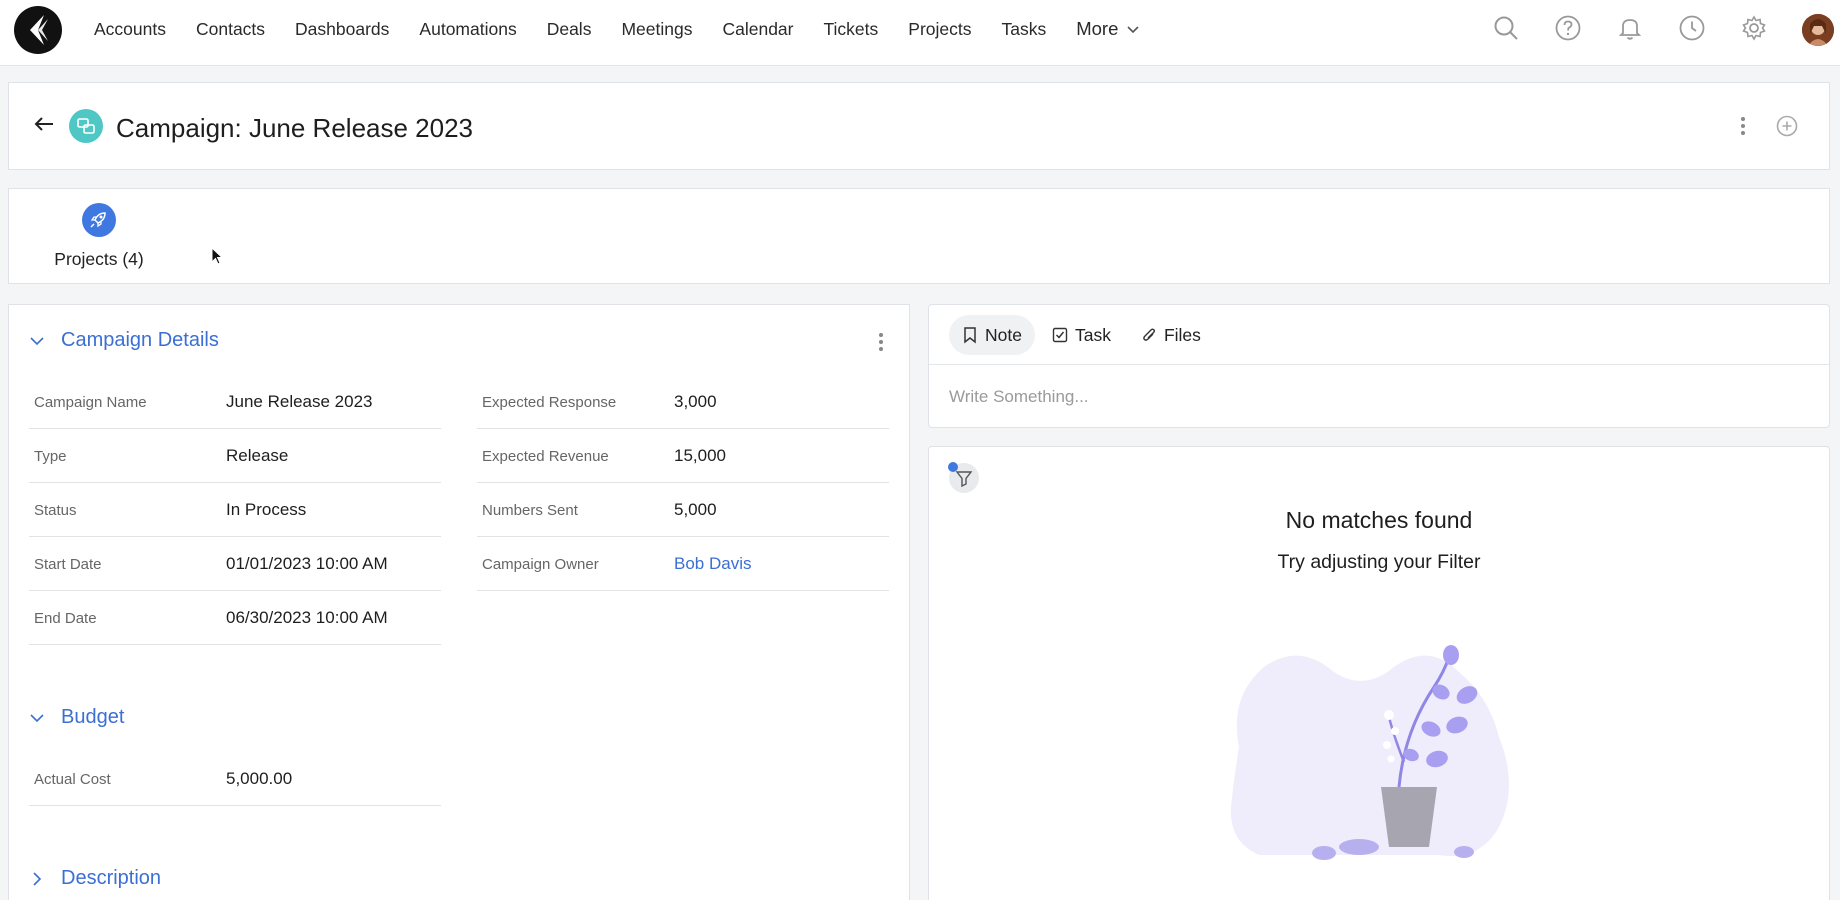 The width and height of the screenshot is (1840, 900). Describe the element at coordinates (1003, 334) in the screenshot. I see `tab-note-label: Note` at that location.